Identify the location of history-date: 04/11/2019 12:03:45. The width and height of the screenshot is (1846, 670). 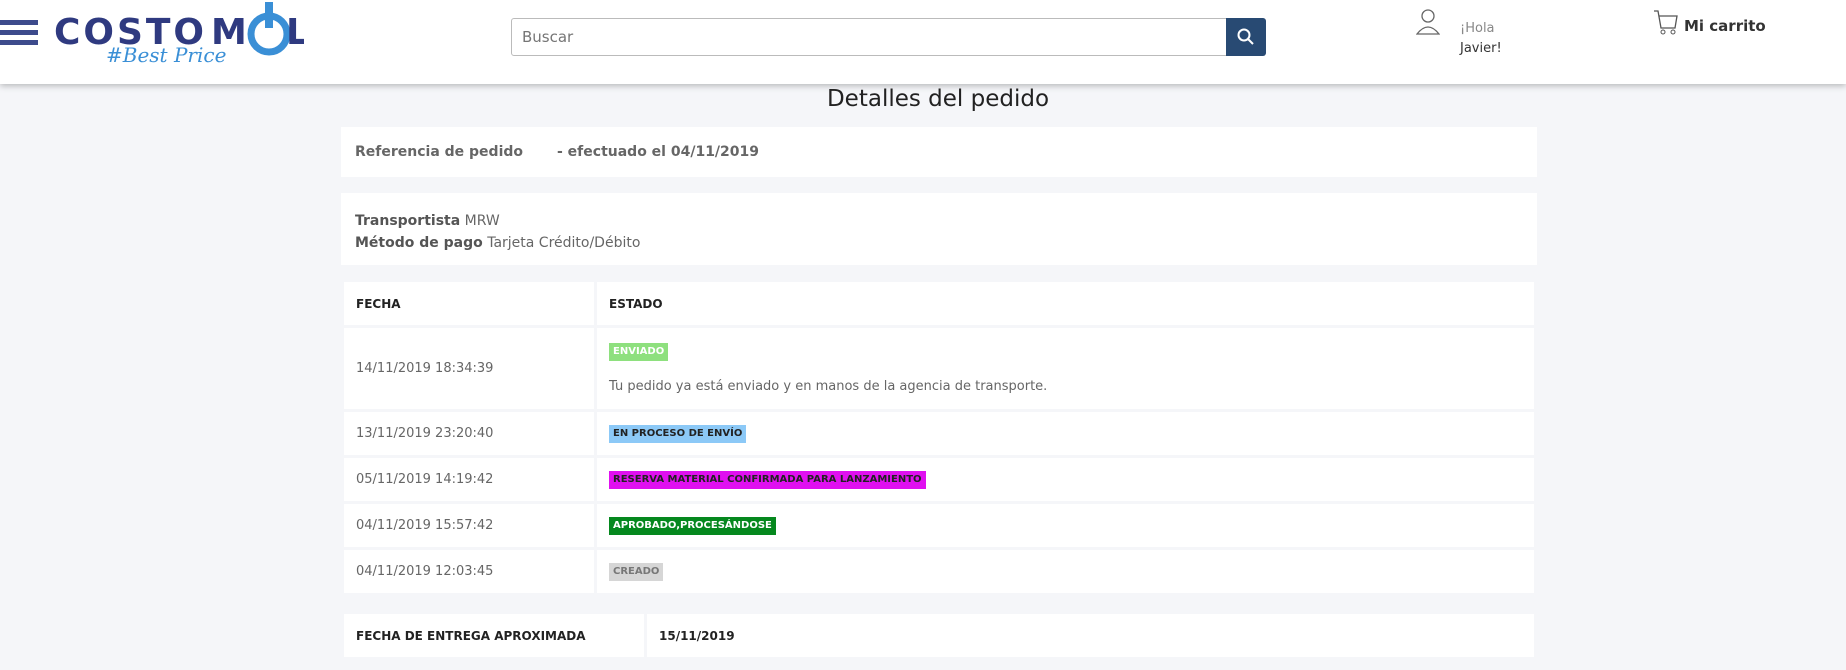
(469, 571).